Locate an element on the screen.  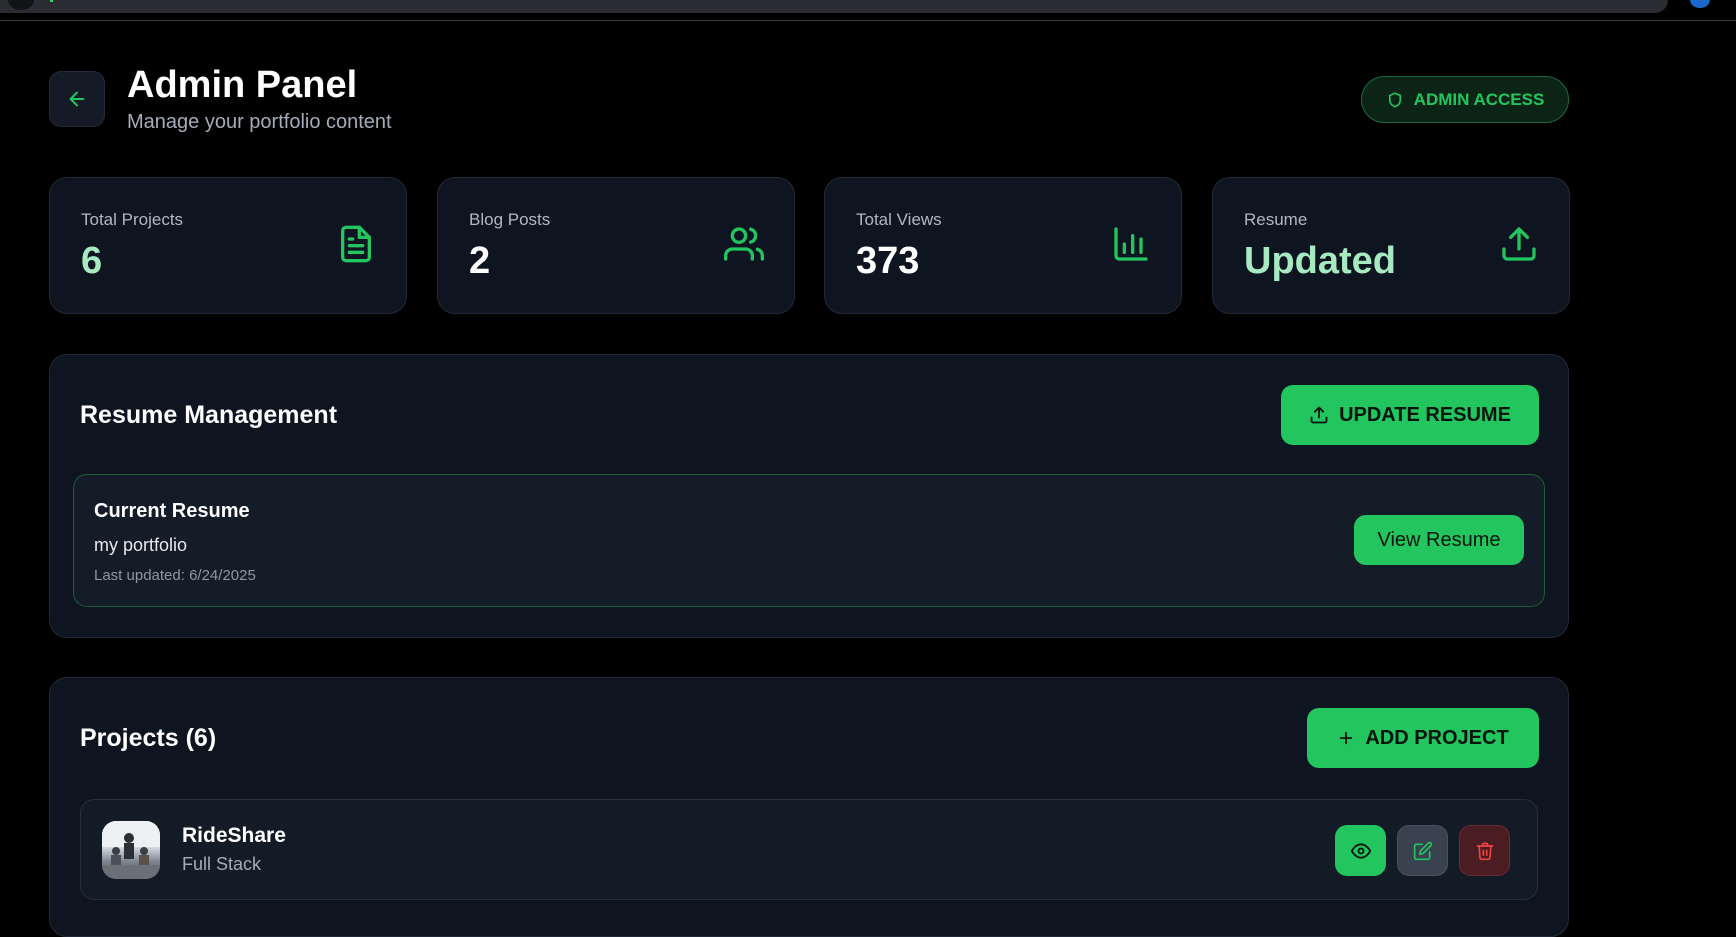
edit-icon is located at coordinates (1422, 850).